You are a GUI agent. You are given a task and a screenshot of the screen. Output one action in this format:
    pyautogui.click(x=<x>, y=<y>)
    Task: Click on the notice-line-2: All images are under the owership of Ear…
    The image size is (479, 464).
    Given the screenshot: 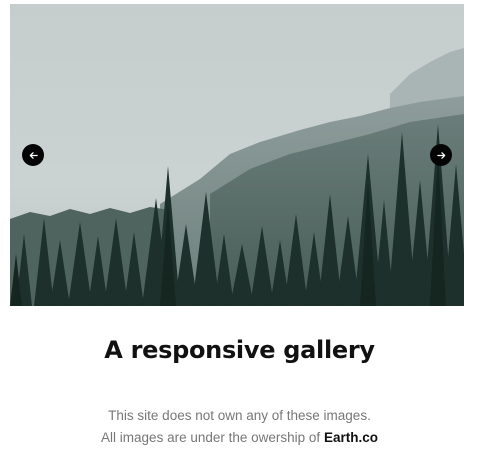 What is the action you would take?
    pyautogui.click(x=239, y=438)
    